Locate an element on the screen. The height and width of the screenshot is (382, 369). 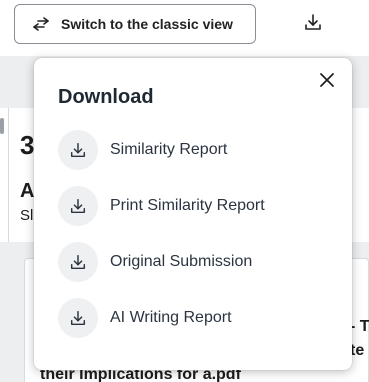
scroll-handle is located at coordinates (2, 126).